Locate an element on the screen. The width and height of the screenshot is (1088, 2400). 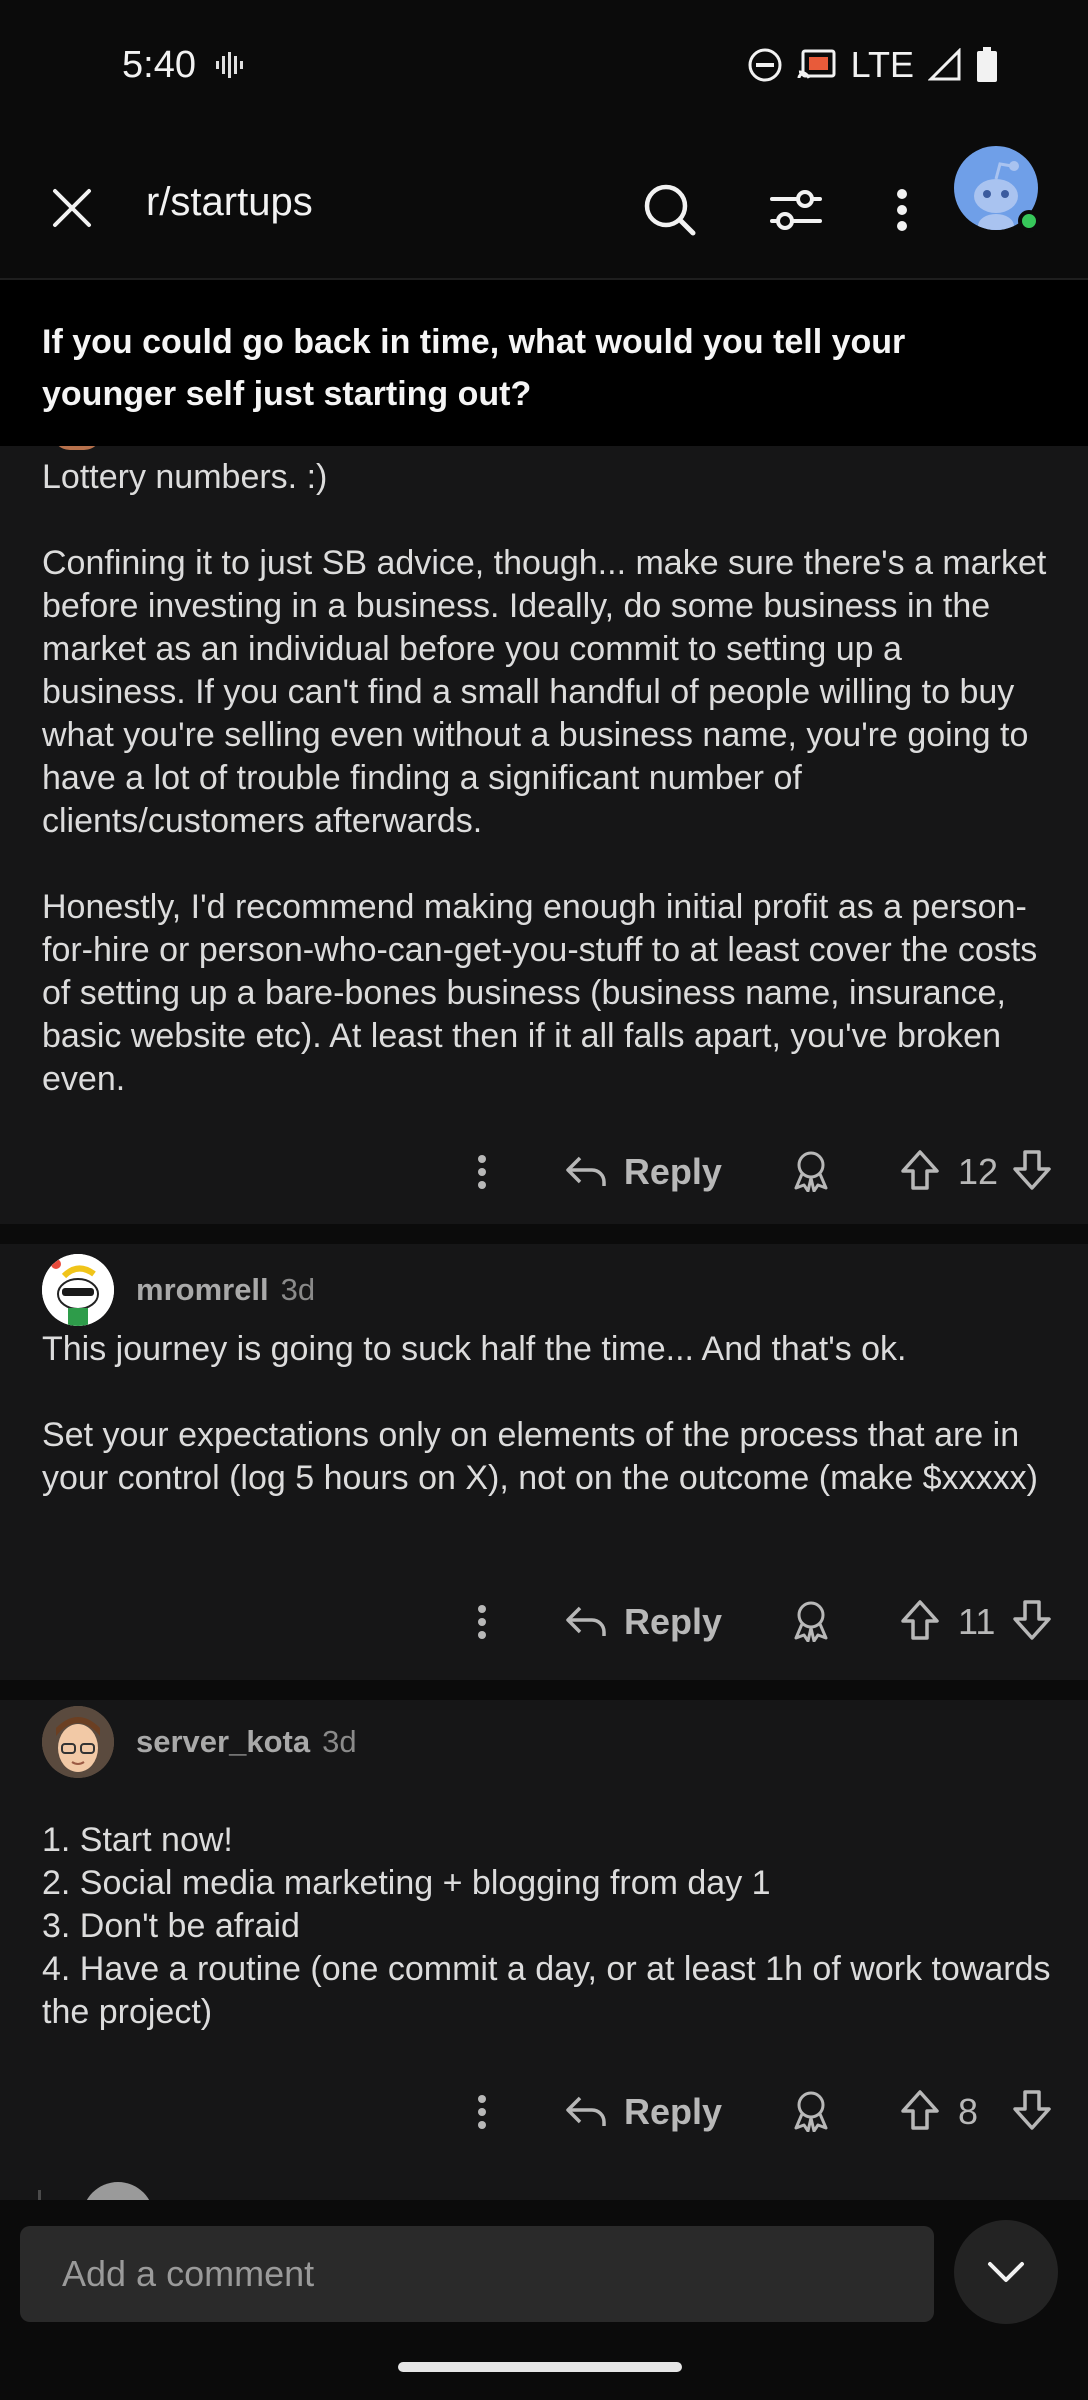
app-bar: r/startups is located at coordinates (544, 204).